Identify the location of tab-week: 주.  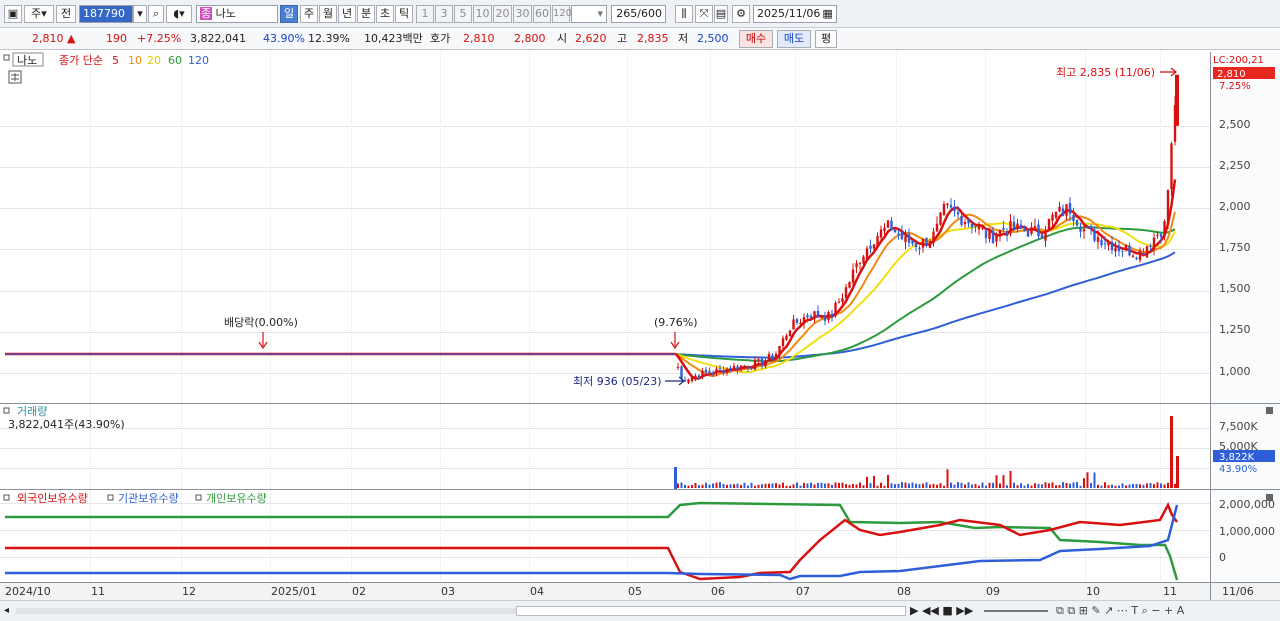
(309, 14).